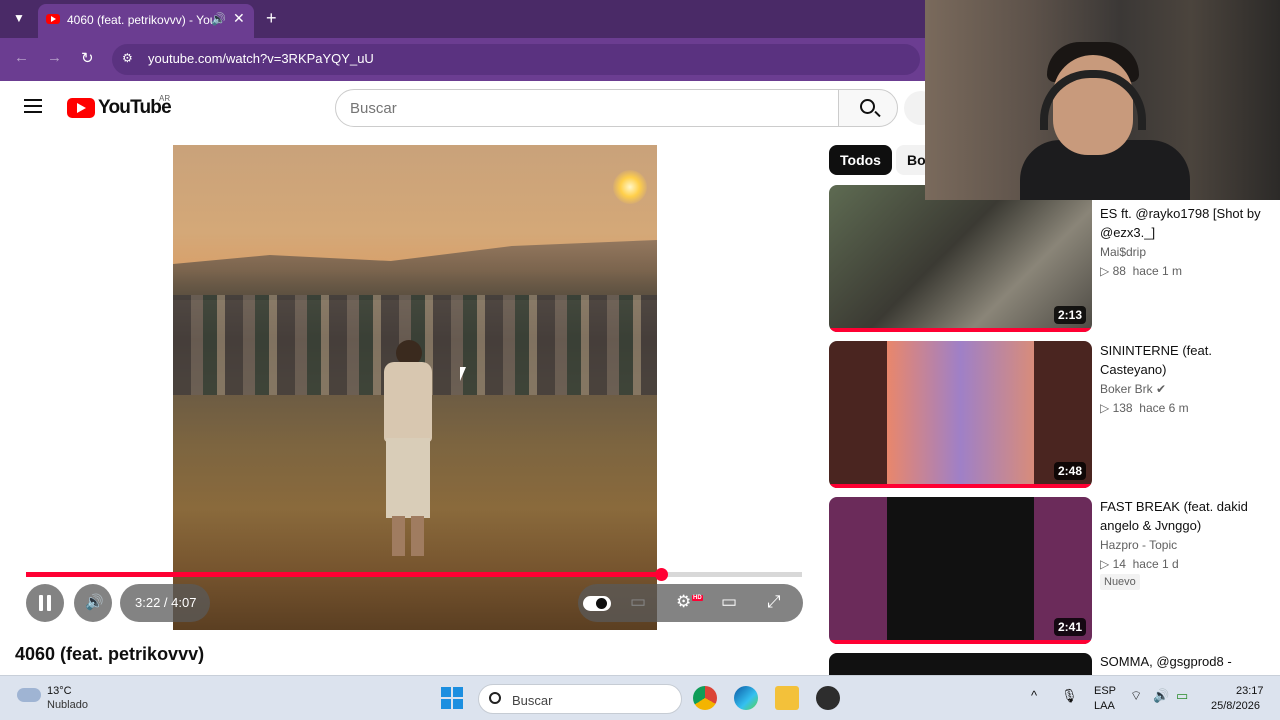 This screenshot has height=720, width=1280. What do you see at coordinates (1141, 271) in the screenshot?
I see `related-meta-1: ▷ 88 hace 1 m` at bounding box center [1141, 271].